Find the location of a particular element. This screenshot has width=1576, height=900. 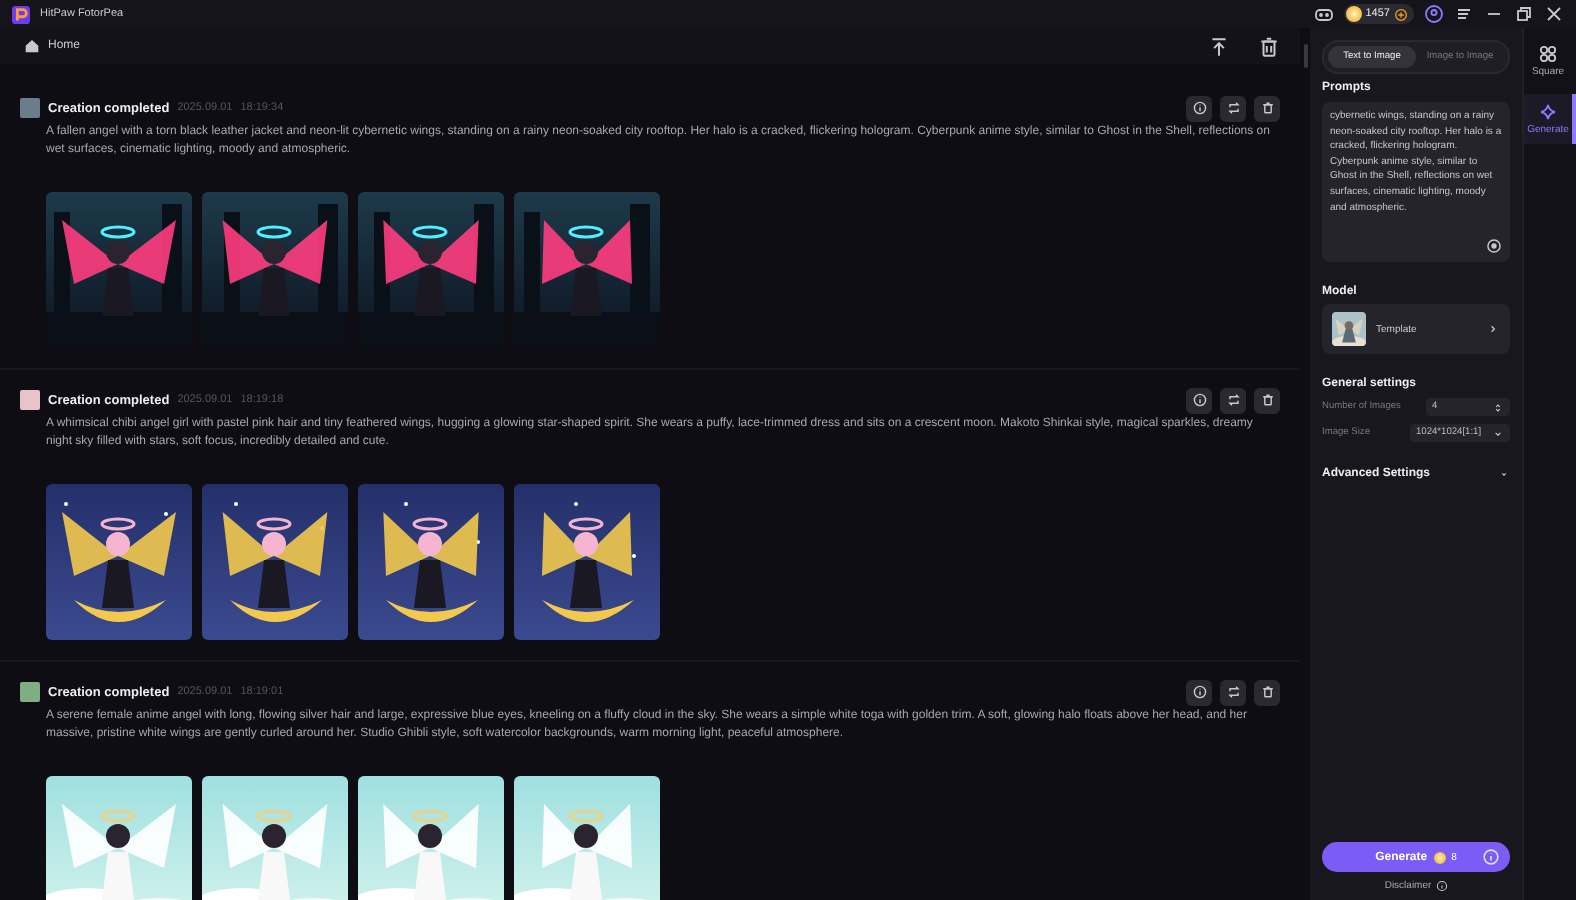

restore-icon is located at coordinates (1524, 14).